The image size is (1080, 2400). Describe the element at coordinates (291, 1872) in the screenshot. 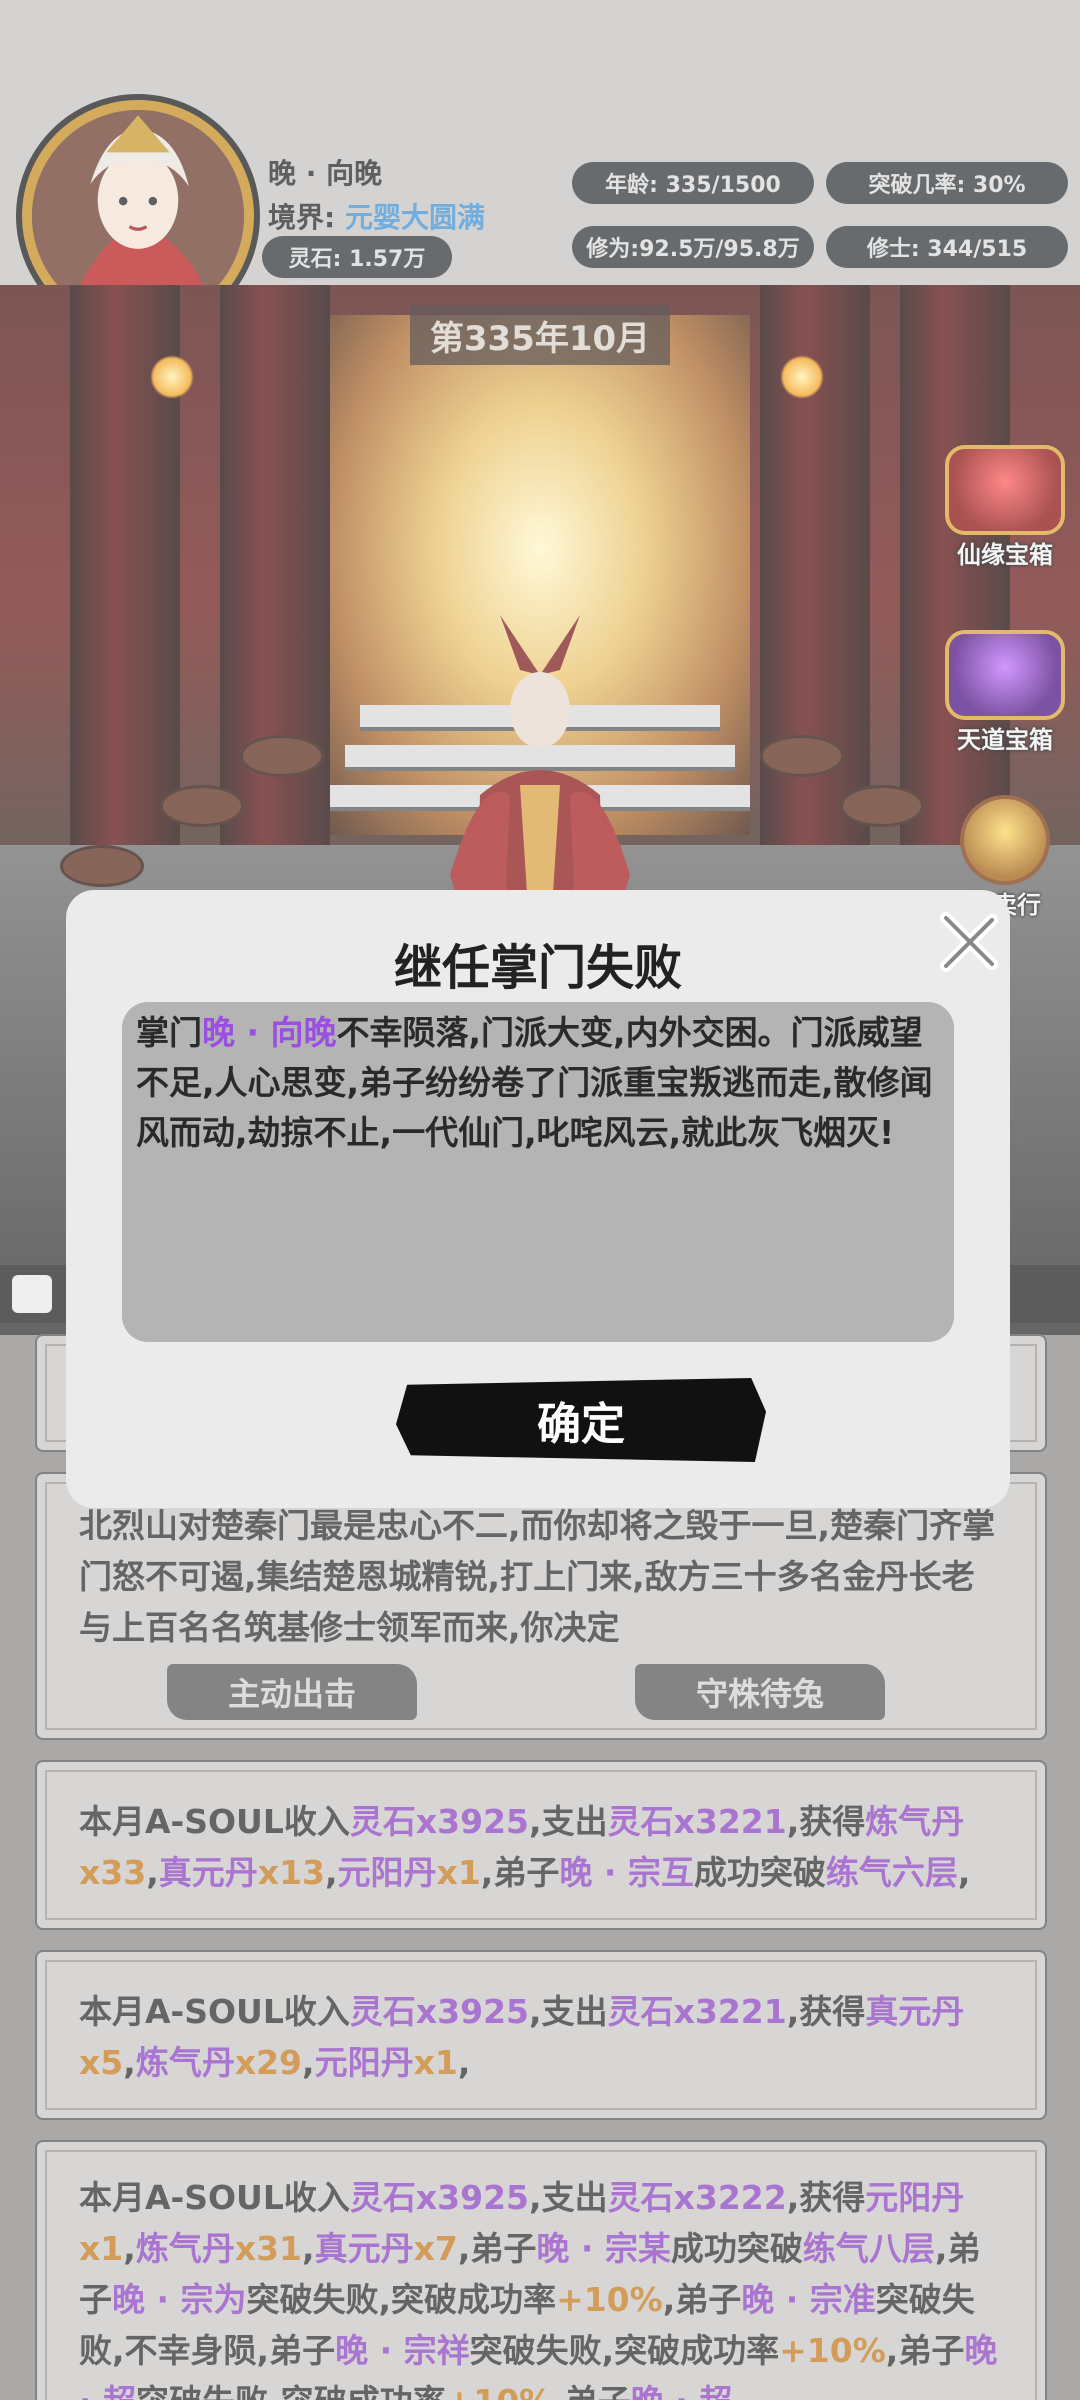

I see `log-count: x13` at that location.